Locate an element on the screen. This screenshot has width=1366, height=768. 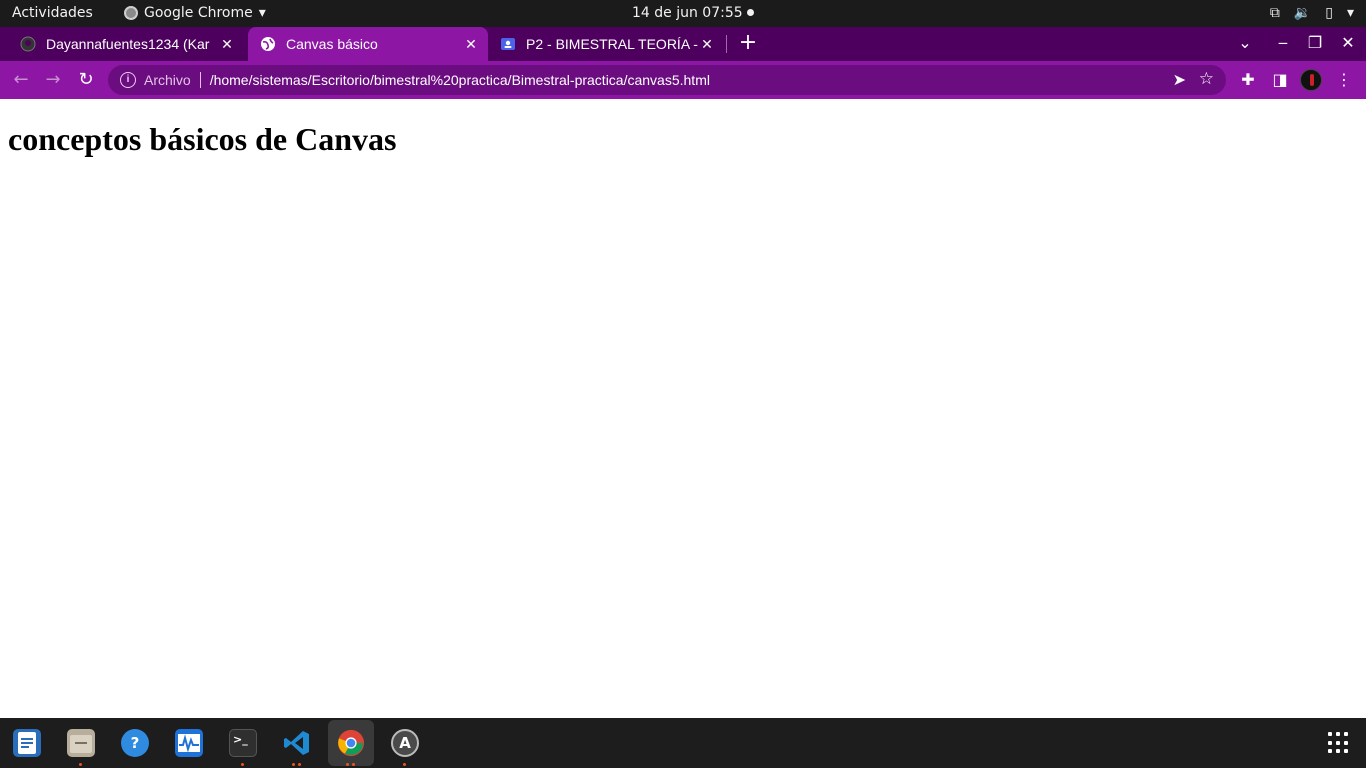
classroom-icon is located at coordinates (508, 44).